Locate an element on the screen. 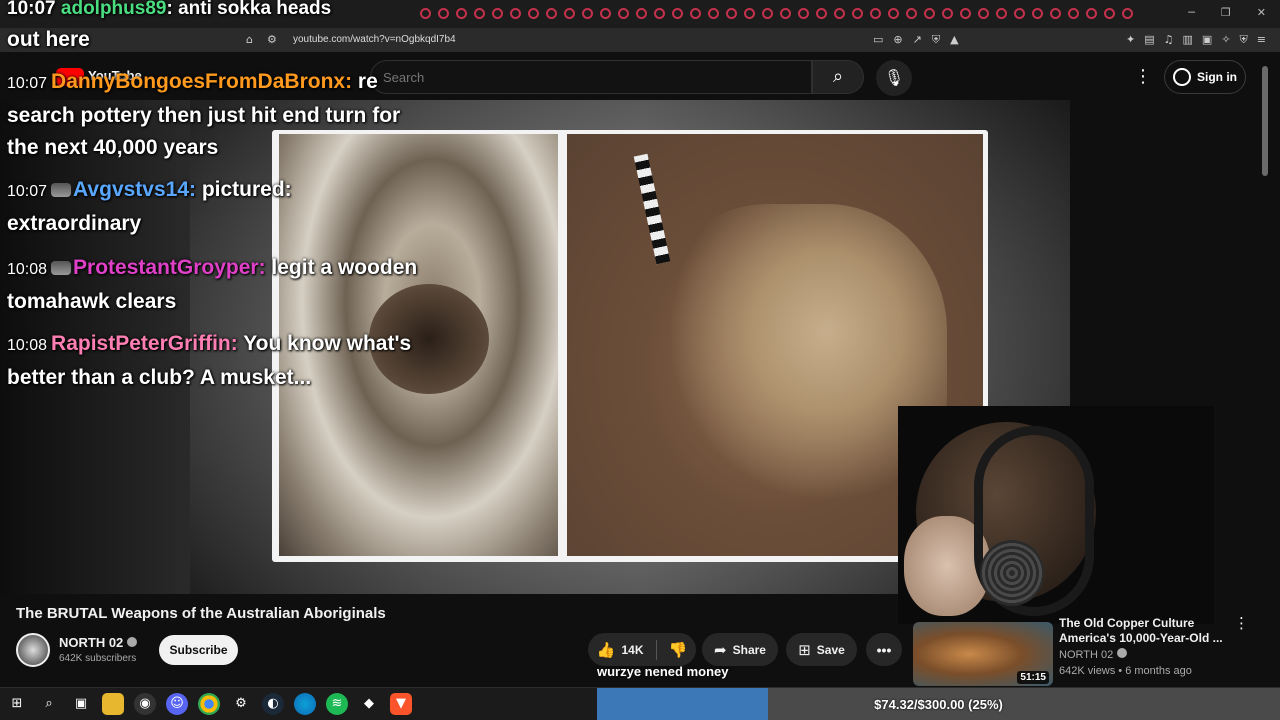 This screenshot has height=720, width=1280. like-dislike-group: 👍 14K 👎 is located at coordinates (642, 649).